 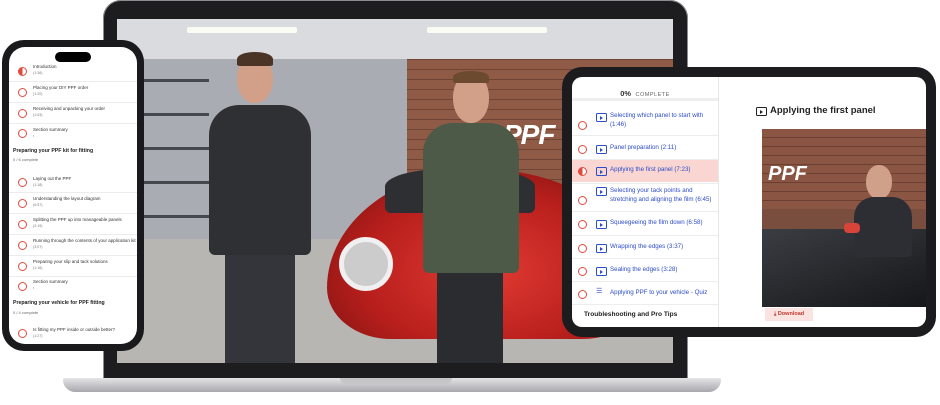 What do you see at coordinates (599, 291) in the screenshot?
I see `quiz-icon: ☰` at bounding box center [599, 291].